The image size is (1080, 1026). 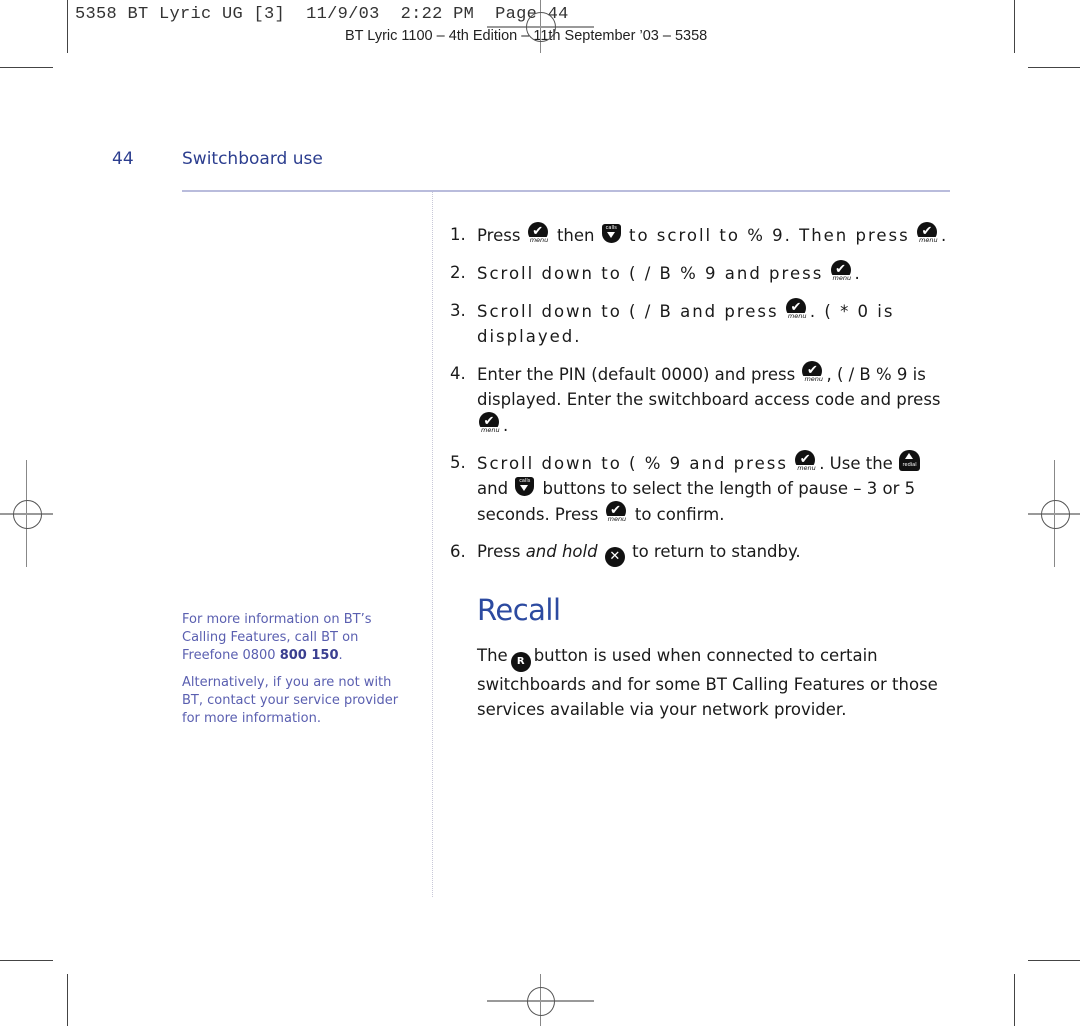 What do you see at coordinates (614, 557) in the screenshot?
I see `end-call-button-icon: ✕` at bounding box center [614, 557].